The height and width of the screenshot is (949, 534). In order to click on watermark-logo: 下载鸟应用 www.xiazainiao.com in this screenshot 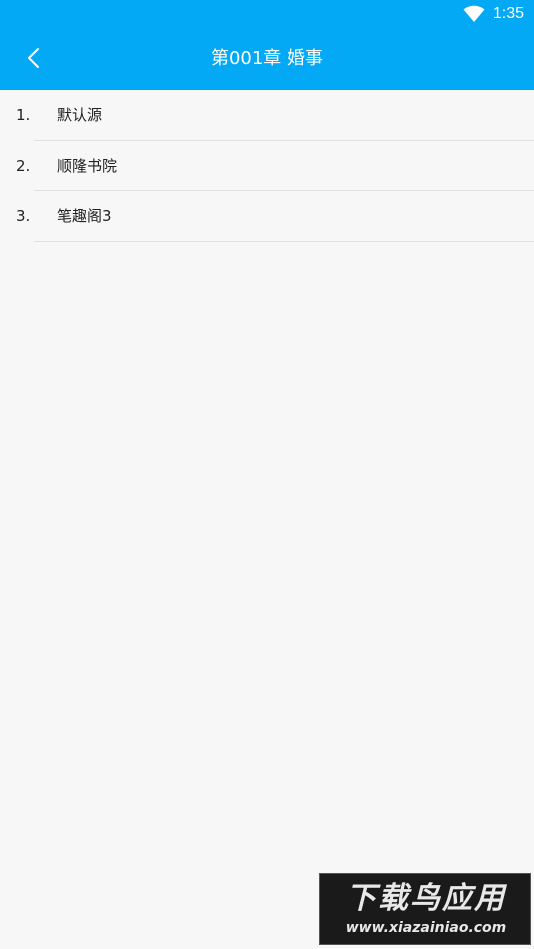, I will do `click(425, 909)`.